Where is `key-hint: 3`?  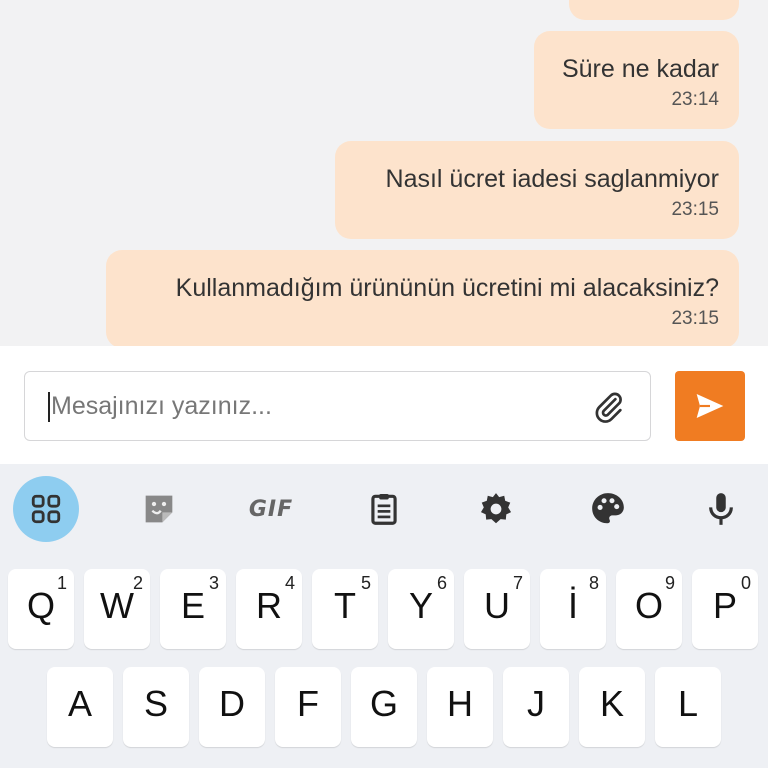
key-hint: 3 is located at coordinates (213, 583).